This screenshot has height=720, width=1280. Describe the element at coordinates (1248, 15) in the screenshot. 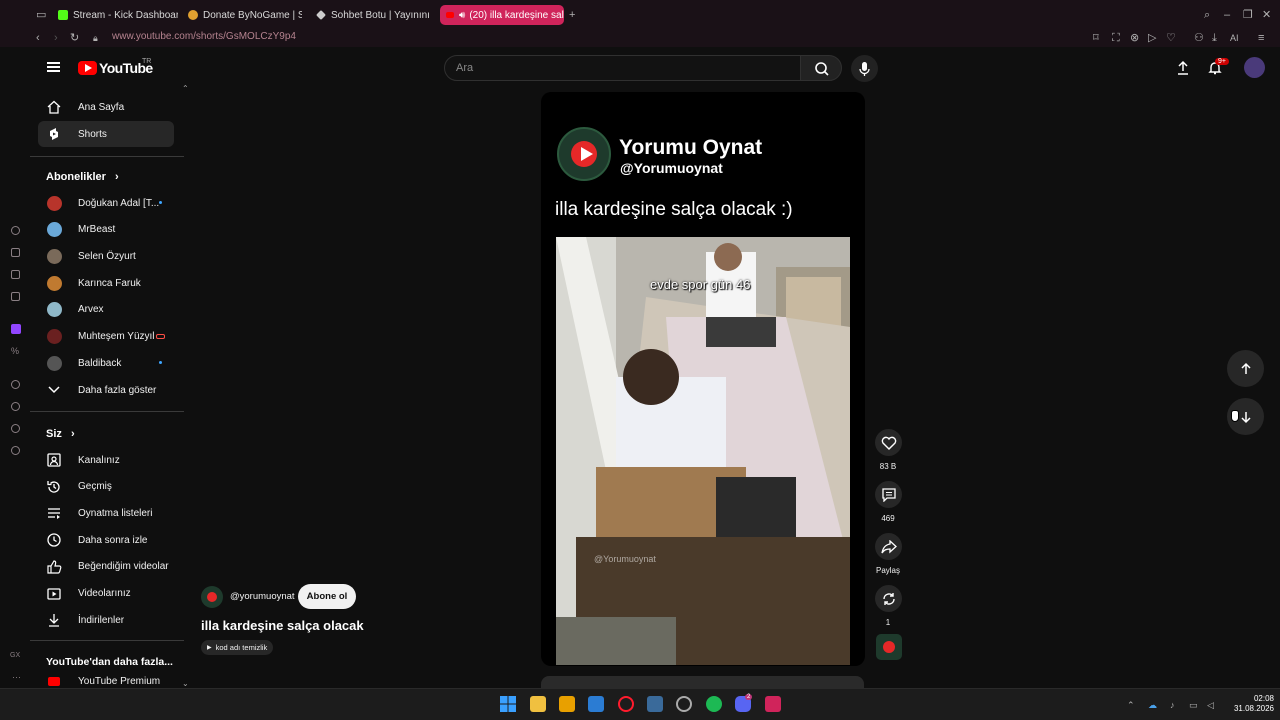

I see `maximize-icon: ❐` at that location.